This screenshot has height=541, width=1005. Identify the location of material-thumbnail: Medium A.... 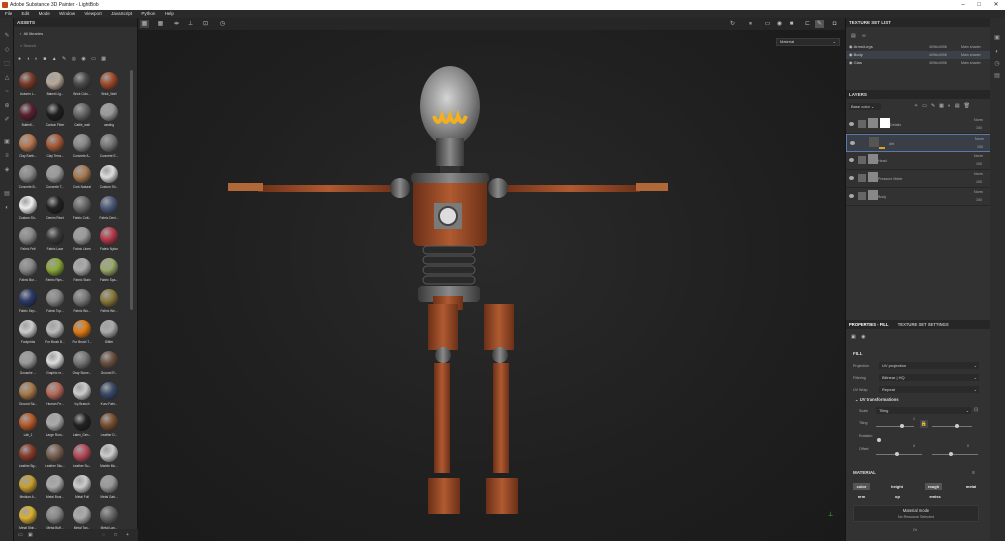
(29, 488).